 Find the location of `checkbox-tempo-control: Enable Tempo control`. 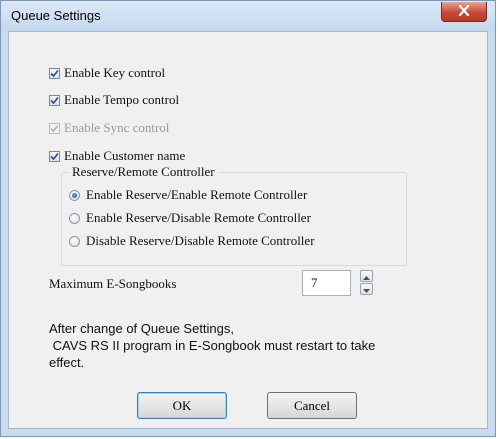

checkbox-tempo-control: Enable Tempo control is located at coordinates (114, 100).